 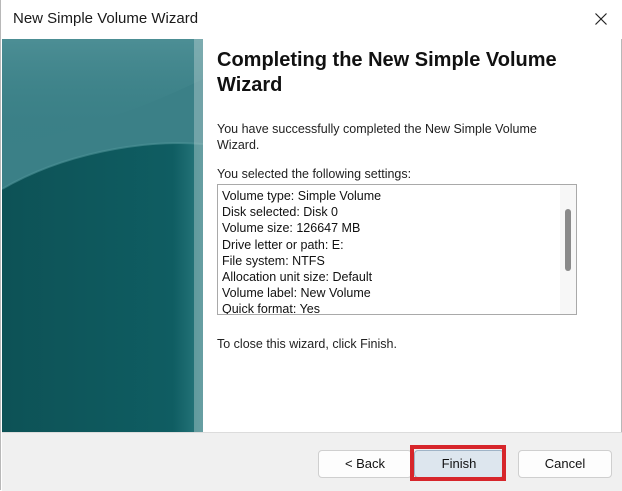 What do you see at coordinates (307, 344) in the screenshot?
I see `close-instruction: To close this wizard, click Finish.` at bounding box center [307, 344].